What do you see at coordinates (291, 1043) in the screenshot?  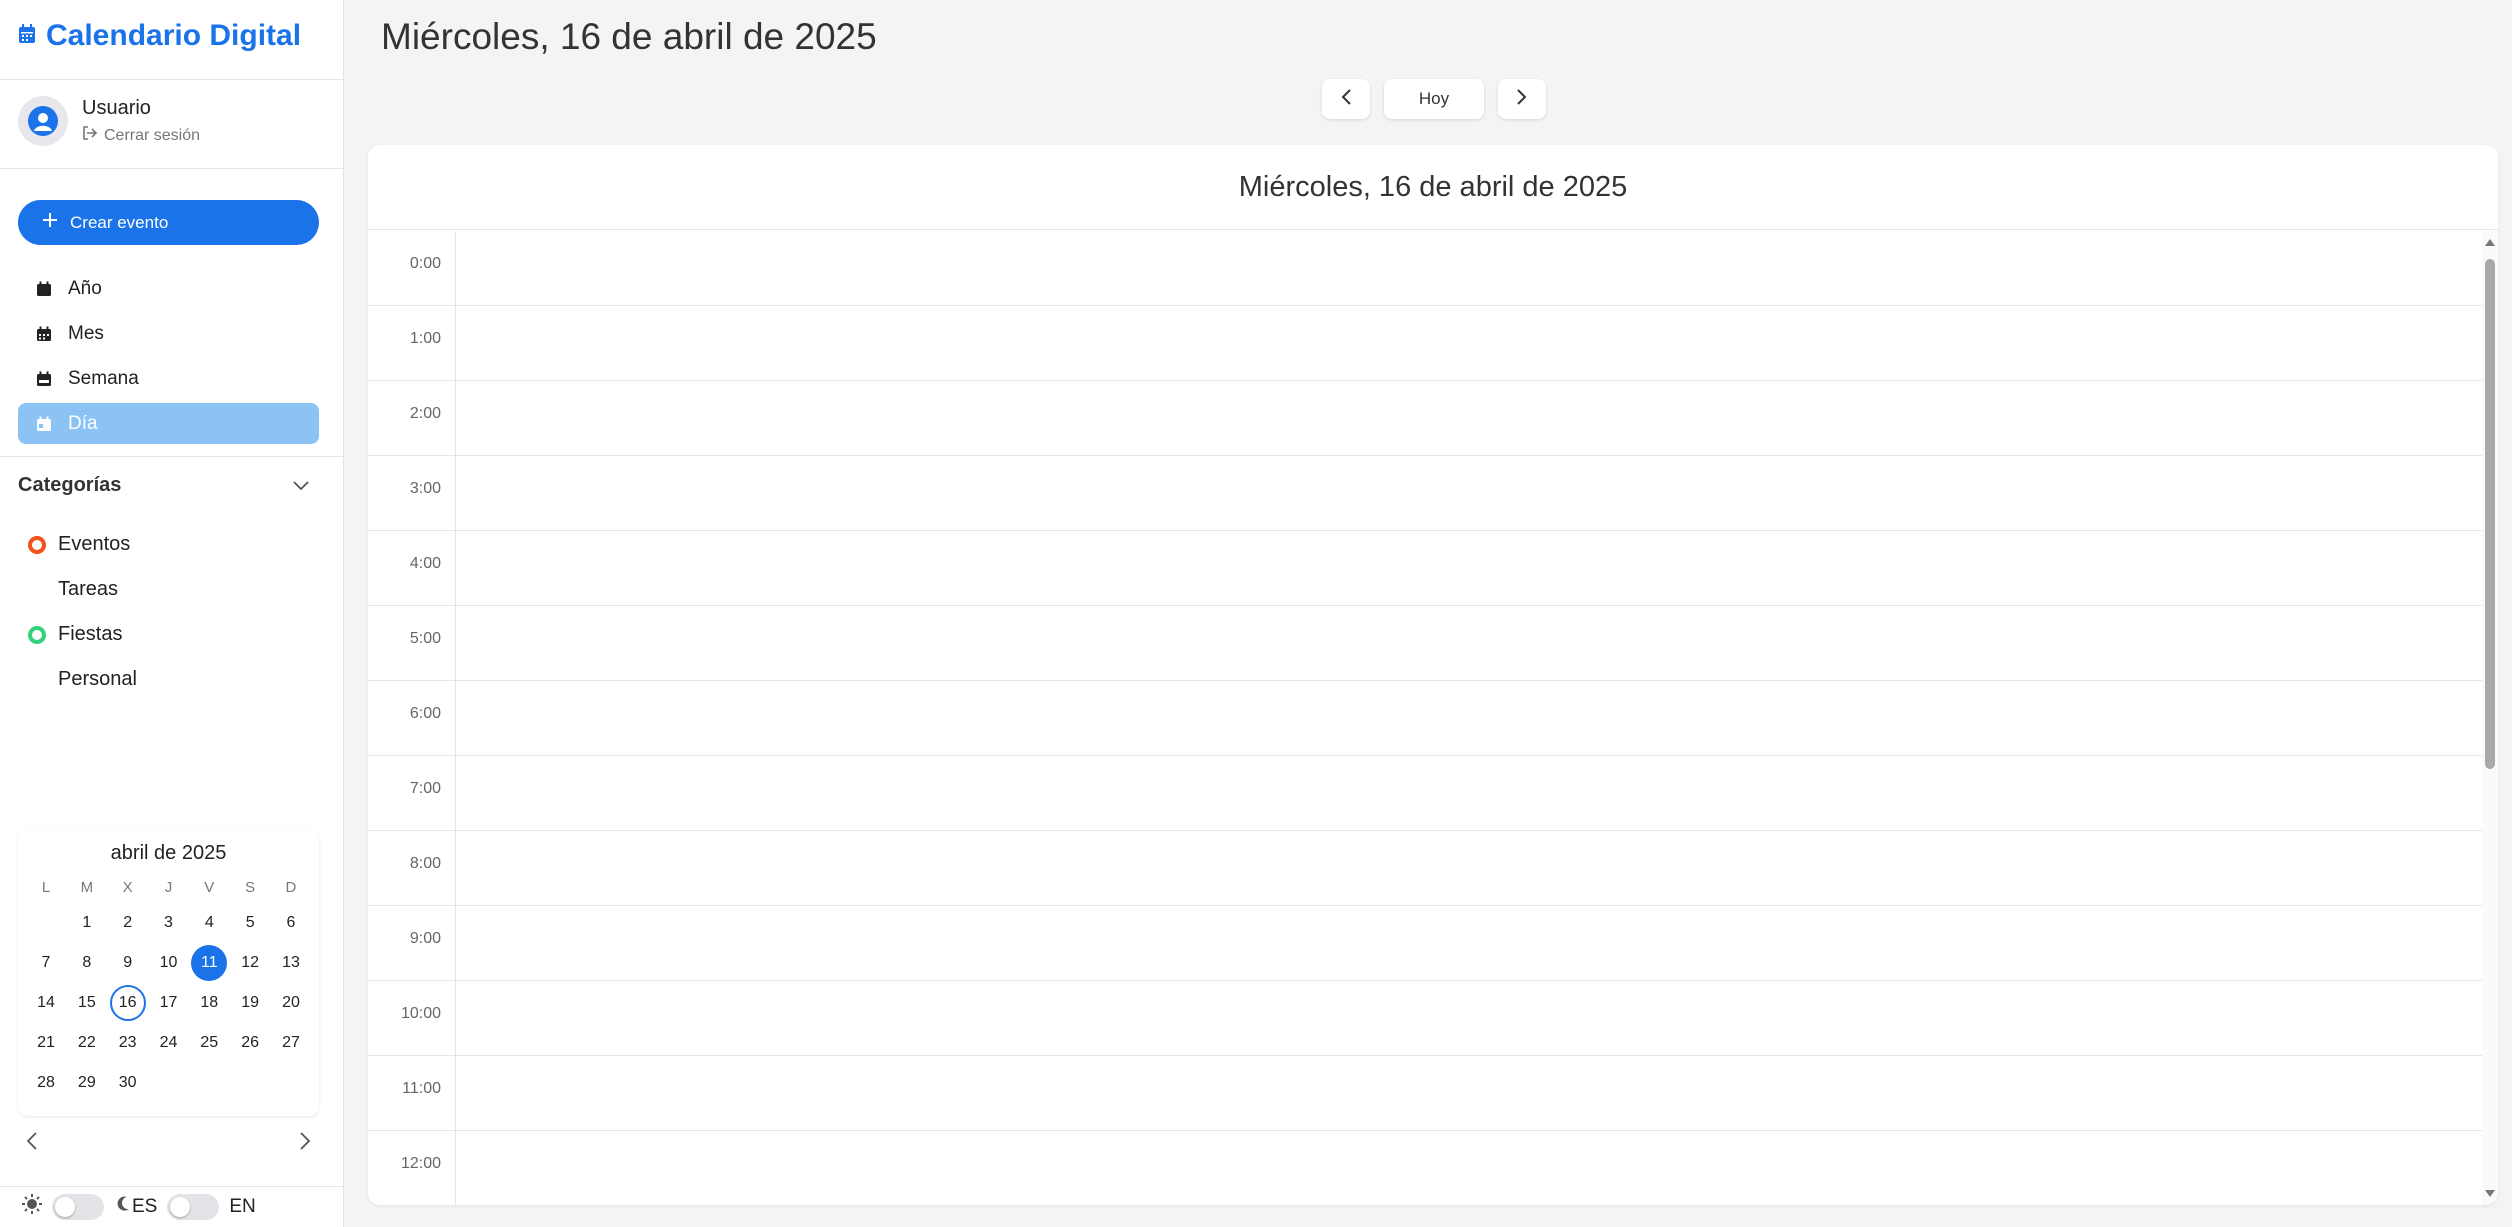 I see `mini-calendar-day: 27` at bounding box center [291, 1043].